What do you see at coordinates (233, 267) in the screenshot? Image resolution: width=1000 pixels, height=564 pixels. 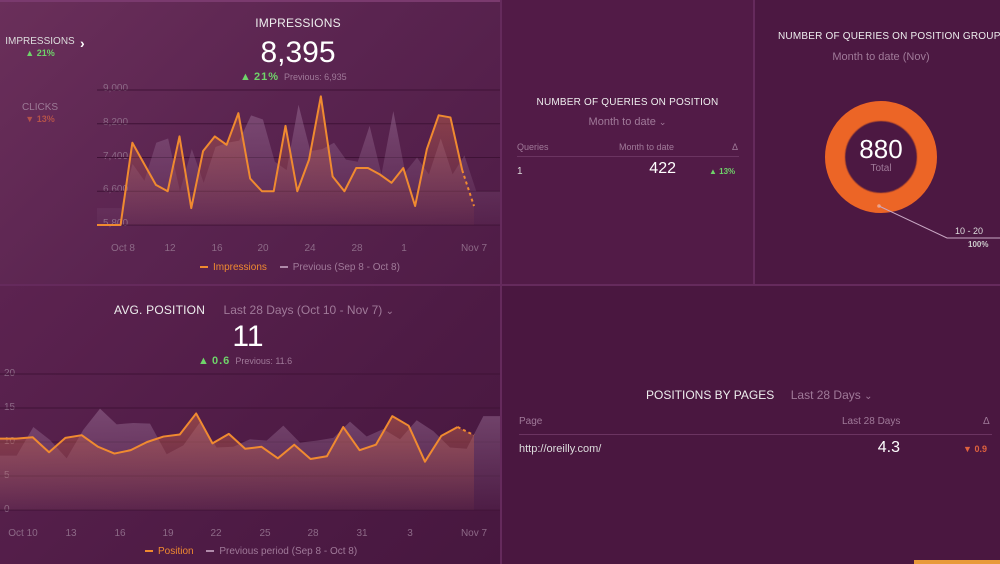 I see `legend-item-impressions: Impressions` at bounding box center [233, 267].